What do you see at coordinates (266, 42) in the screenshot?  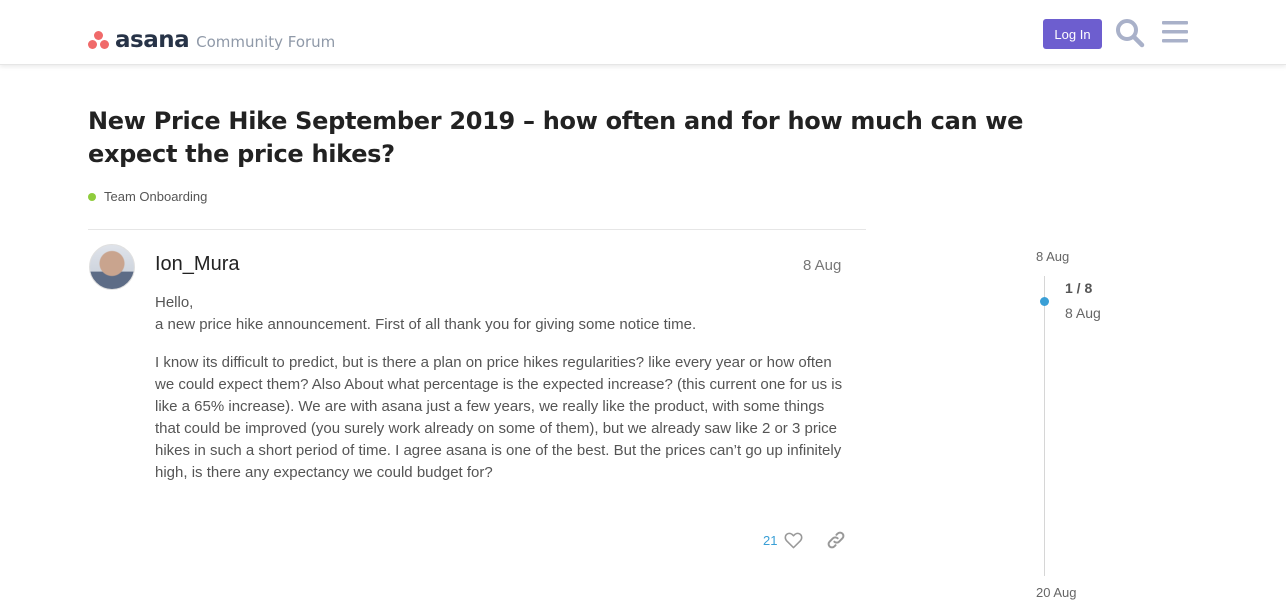 I see `forum-name: Community Forum` at bounding box center [266, 42].